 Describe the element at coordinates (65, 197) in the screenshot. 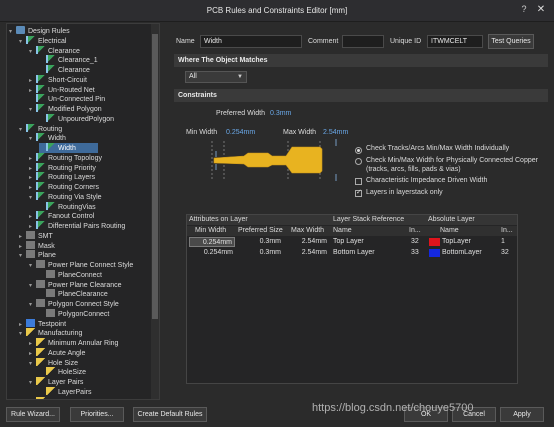

I see `tree-item: ▾ Routing Via Style` at that location.